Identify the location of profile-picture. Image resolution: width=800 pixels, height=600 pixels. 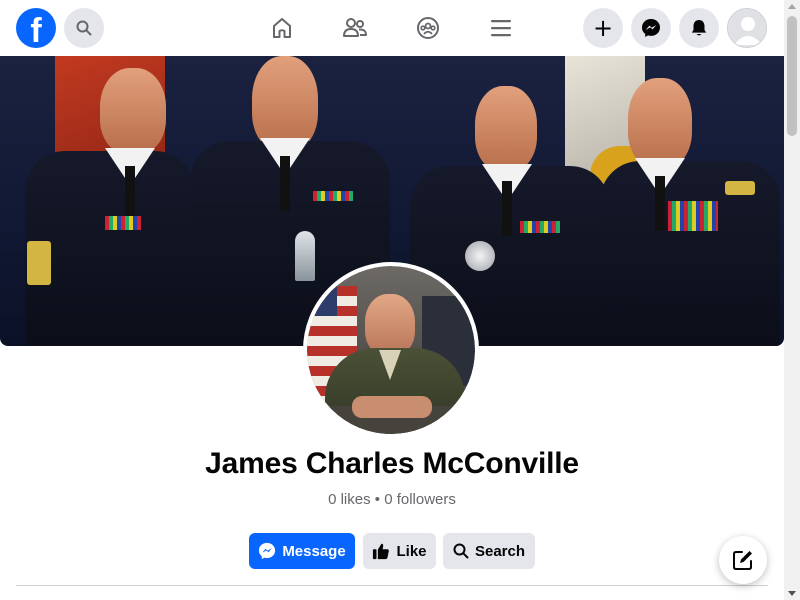
(391, 350).